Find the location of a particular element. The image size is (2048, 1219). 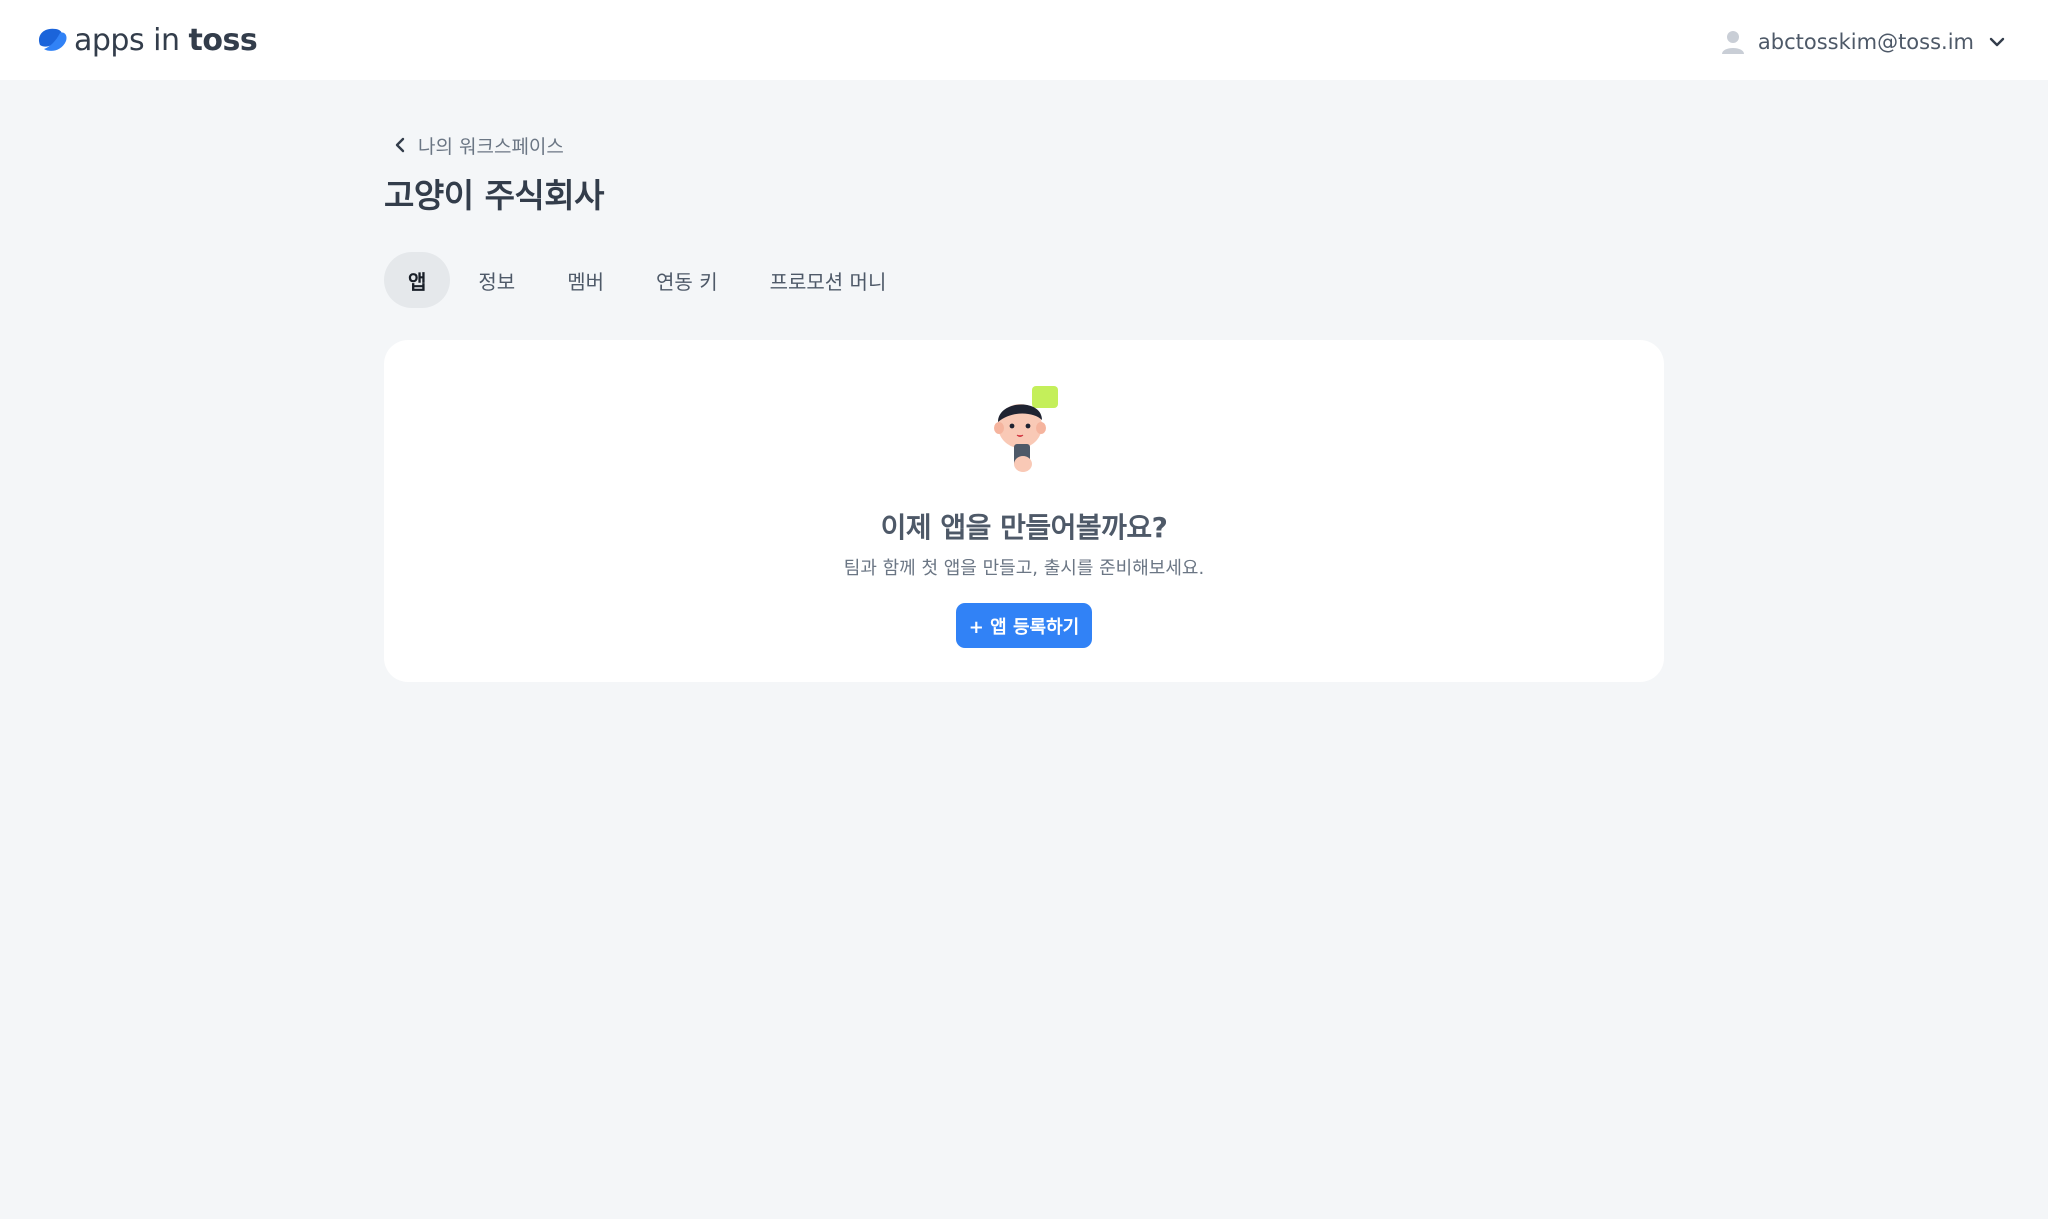

account-menu: abctosskim@toss.im is located at coordinates (1864, 42).